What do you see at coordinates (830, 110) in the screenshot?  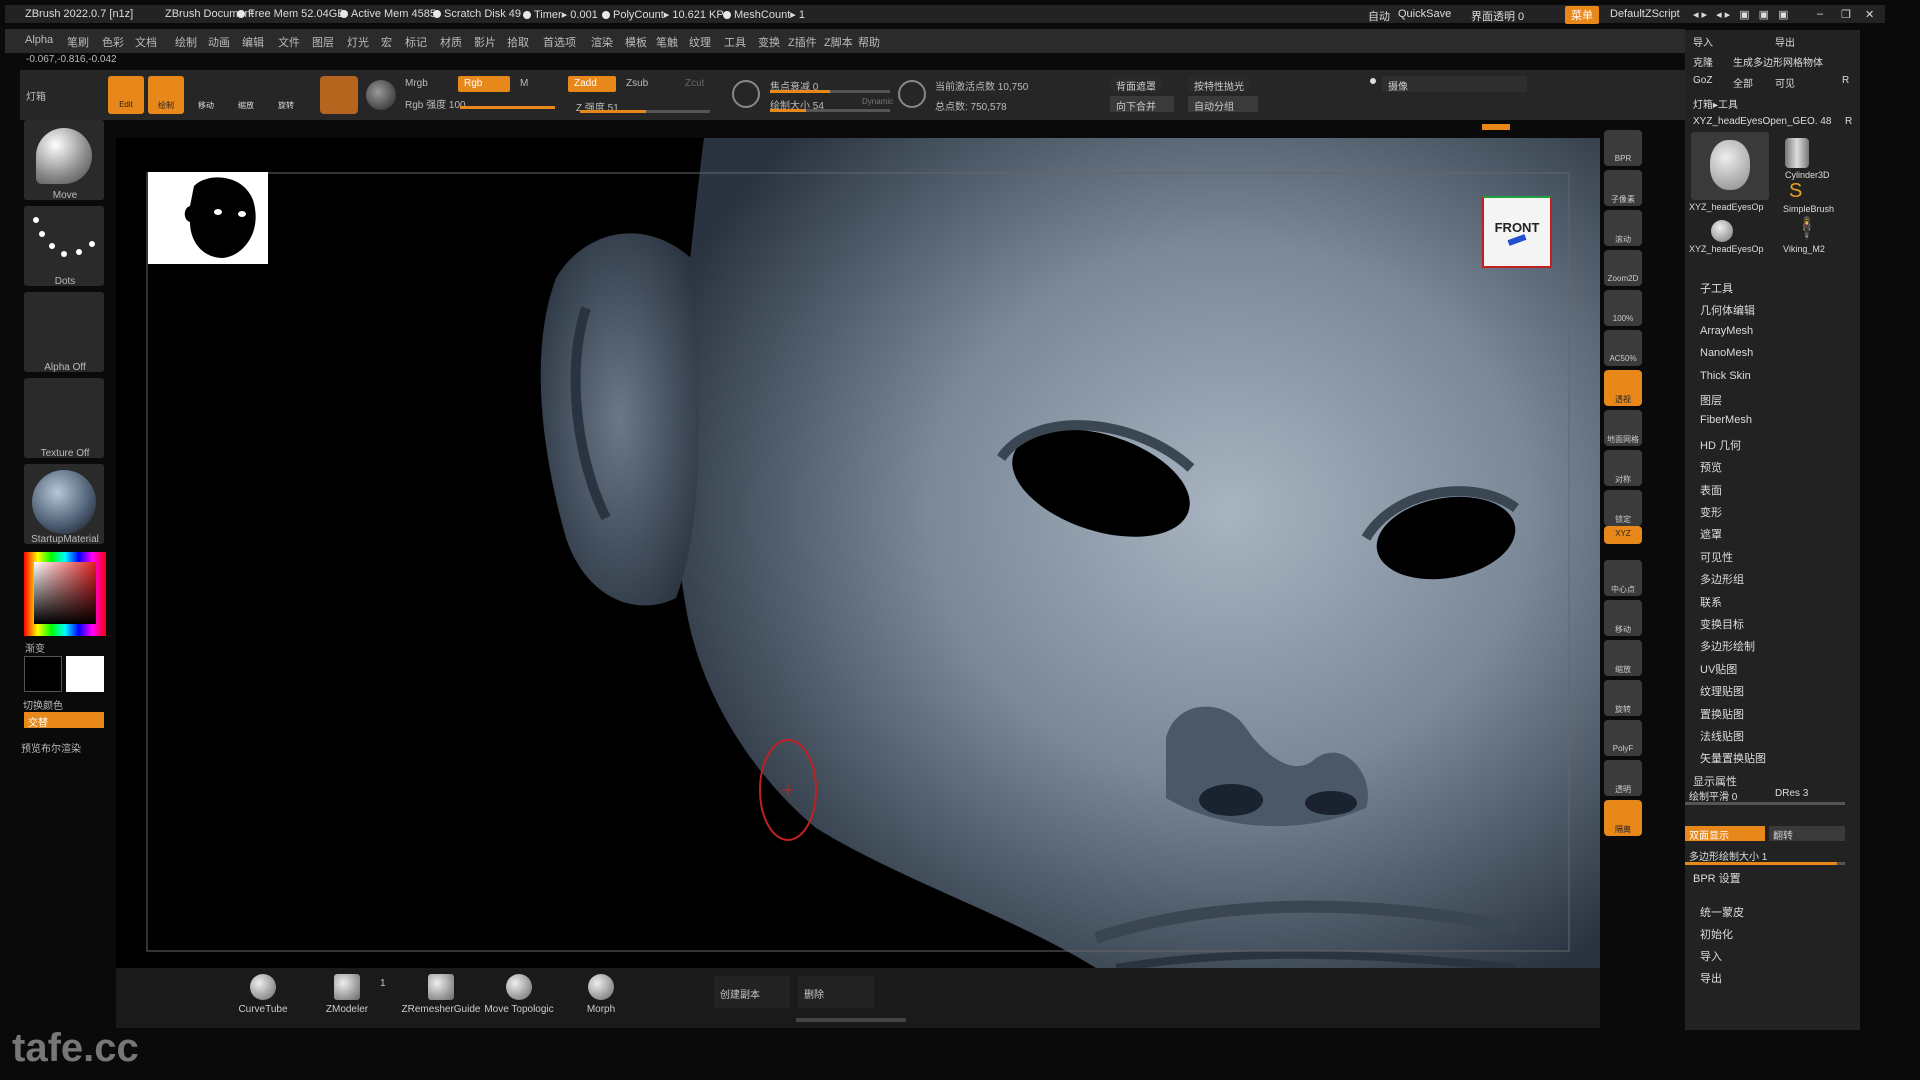 I see `draw-size-slider` at bounding box center [830, 110].